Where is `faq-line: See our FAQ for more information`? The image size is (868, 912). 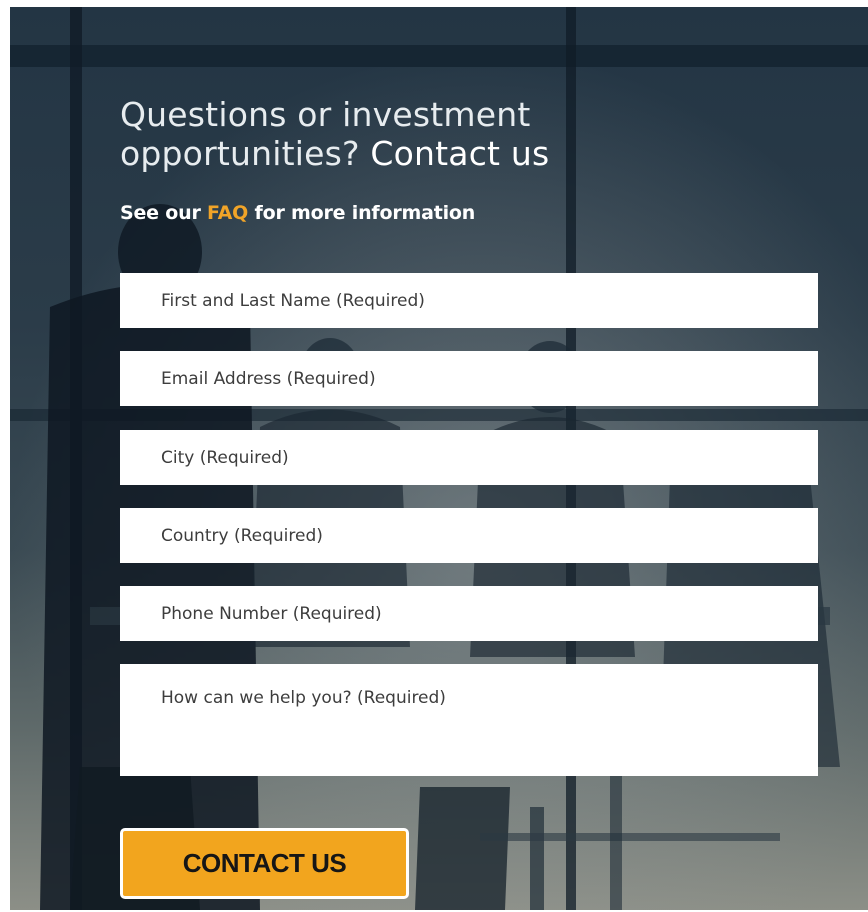 faq-line: See our FAQ for more information is located at coordinates (297, 213).